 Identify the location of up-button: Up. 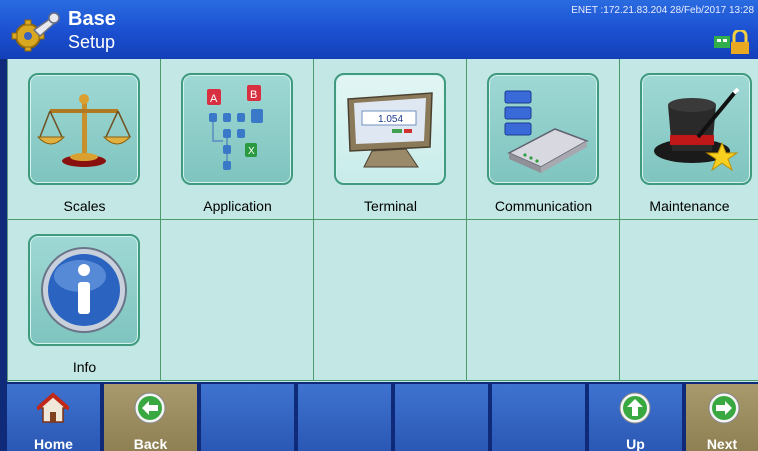
(635, 417).